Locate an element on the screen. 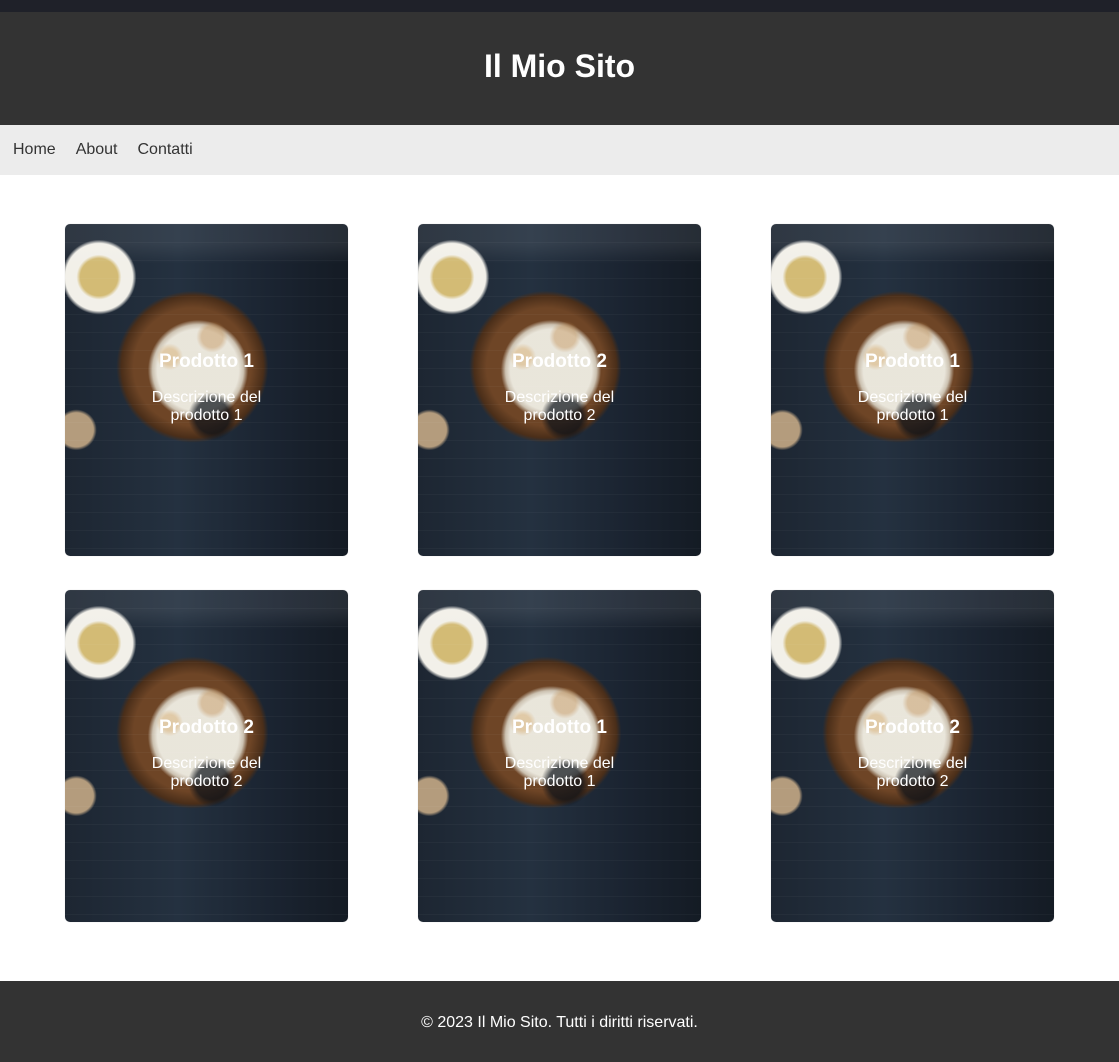 The width and height of the screenshot is (1119, 1062). nav-home-link: Home is located at coordinates (34, 150).